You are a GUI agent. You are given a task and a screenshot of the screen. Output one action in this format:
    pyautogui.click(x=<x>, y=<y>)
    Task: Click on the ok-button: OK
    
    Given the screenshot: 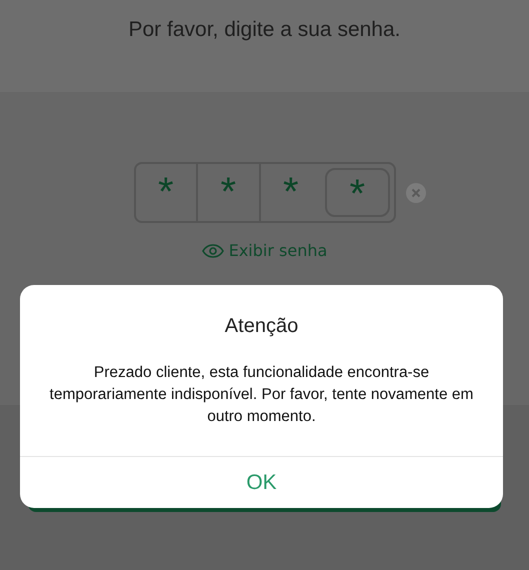 What is the action you would take?
    pyautogui.click(x=261, y=482)
    